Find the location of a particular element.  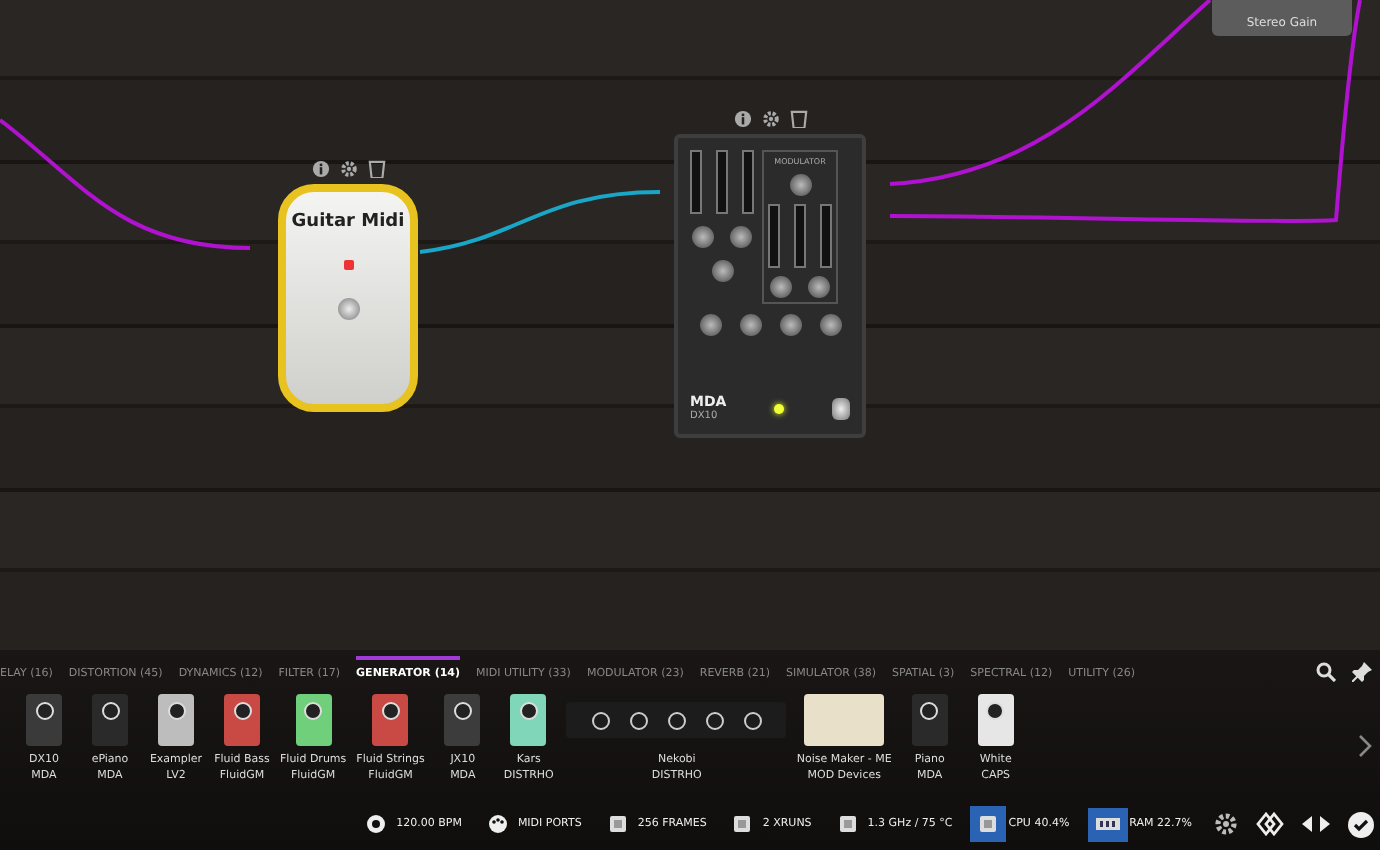

record-icon is located at coordinates (376, 824).